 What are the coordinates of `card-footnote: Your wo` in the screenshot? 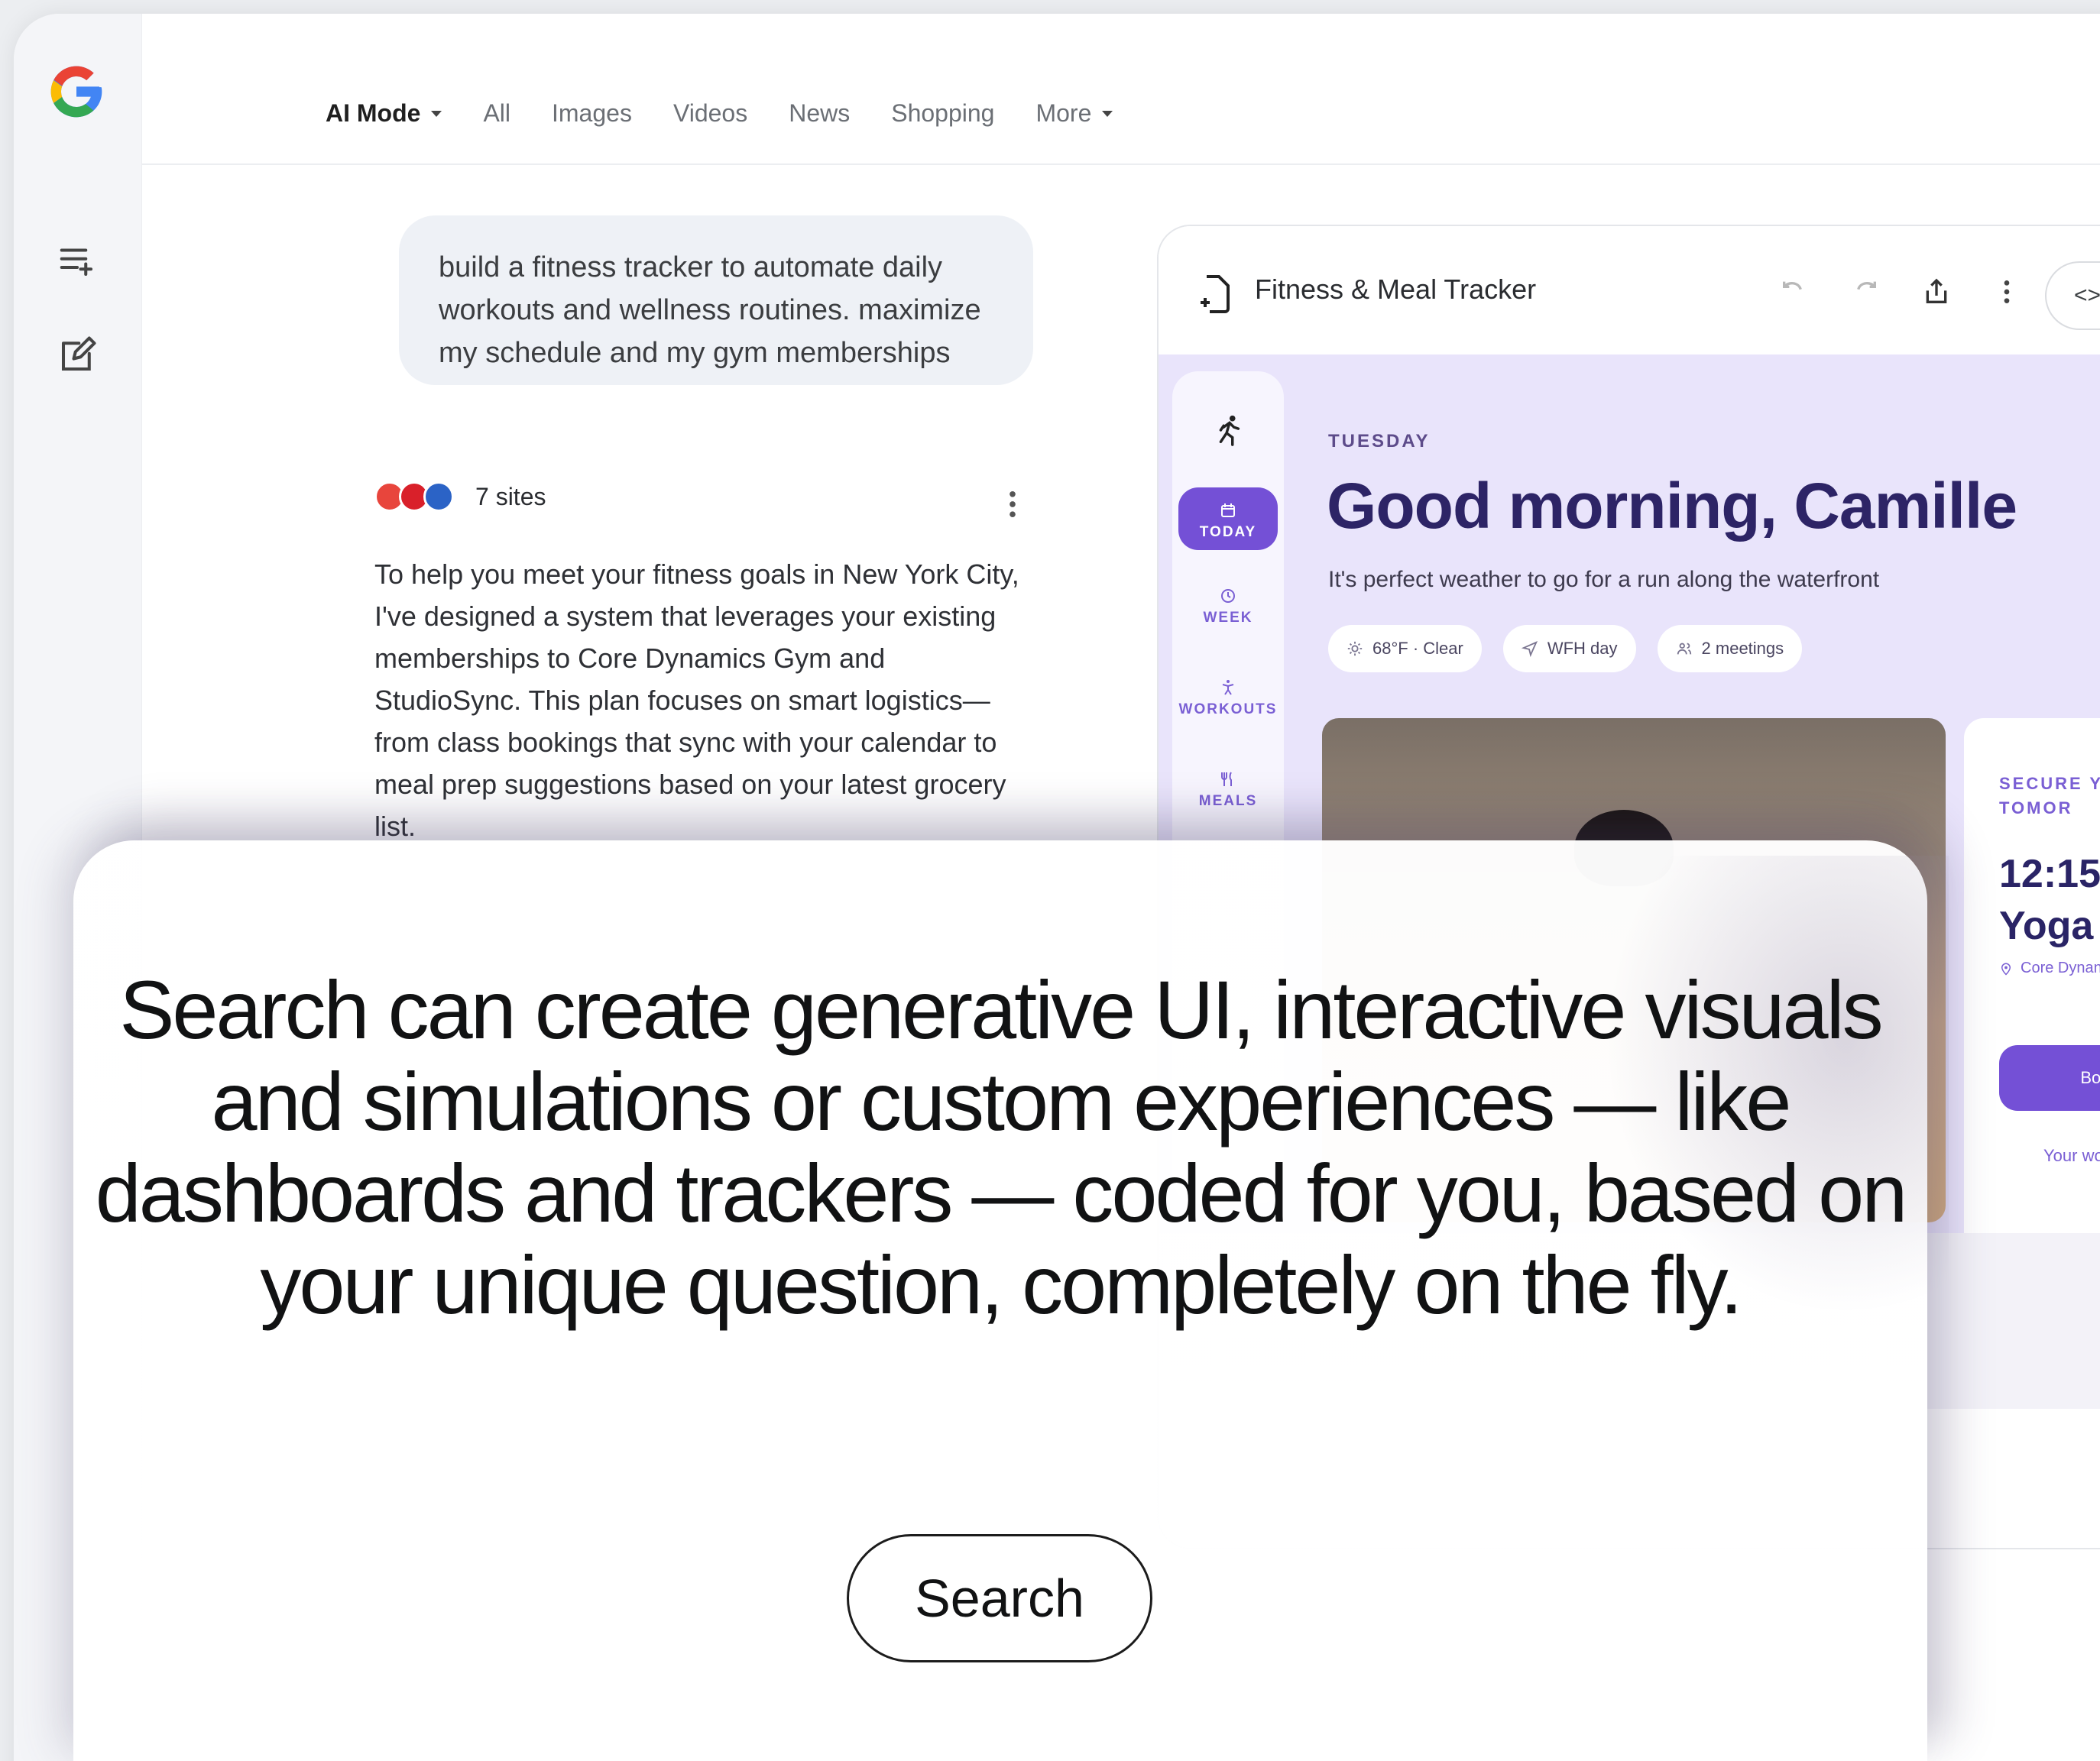 It's located at (2071, 1156).